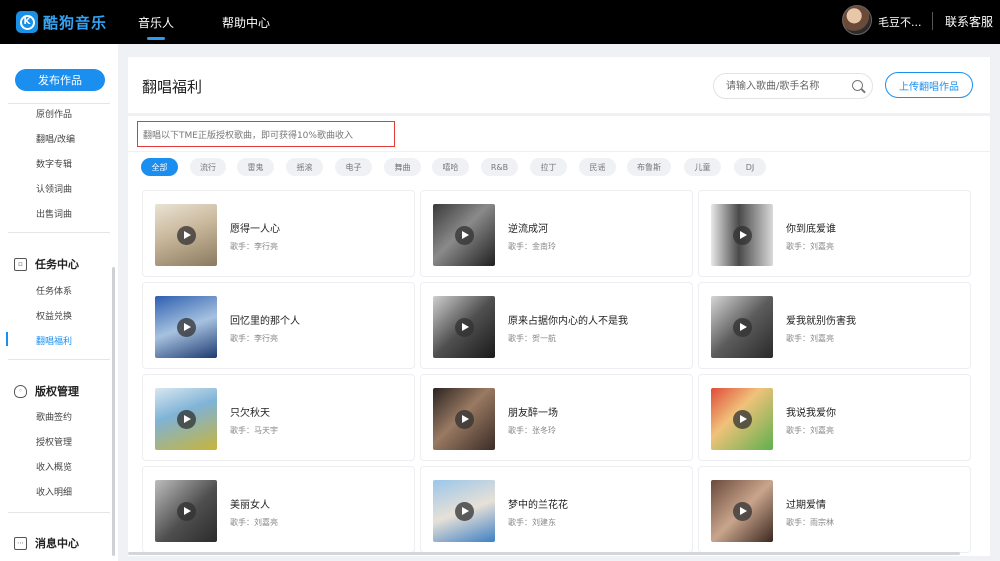  What do you see at coordinates (649, 167) in the screenshot?
I see `genre-chip-blues: 布鲁斯` at bounding box center [649, 167].